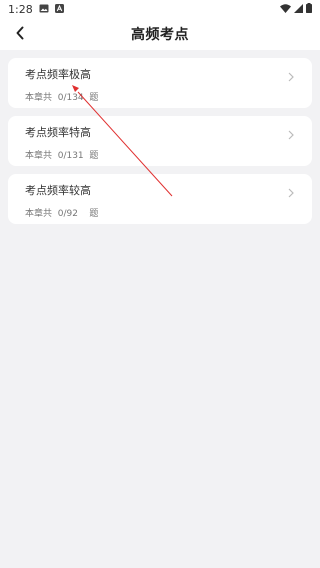 This screenshot has width=320, height=568. What do you see at coordinates (58, 74) in the screenshot?
I see `card-title: 考点频率极高` at bounding box center [58, 74].